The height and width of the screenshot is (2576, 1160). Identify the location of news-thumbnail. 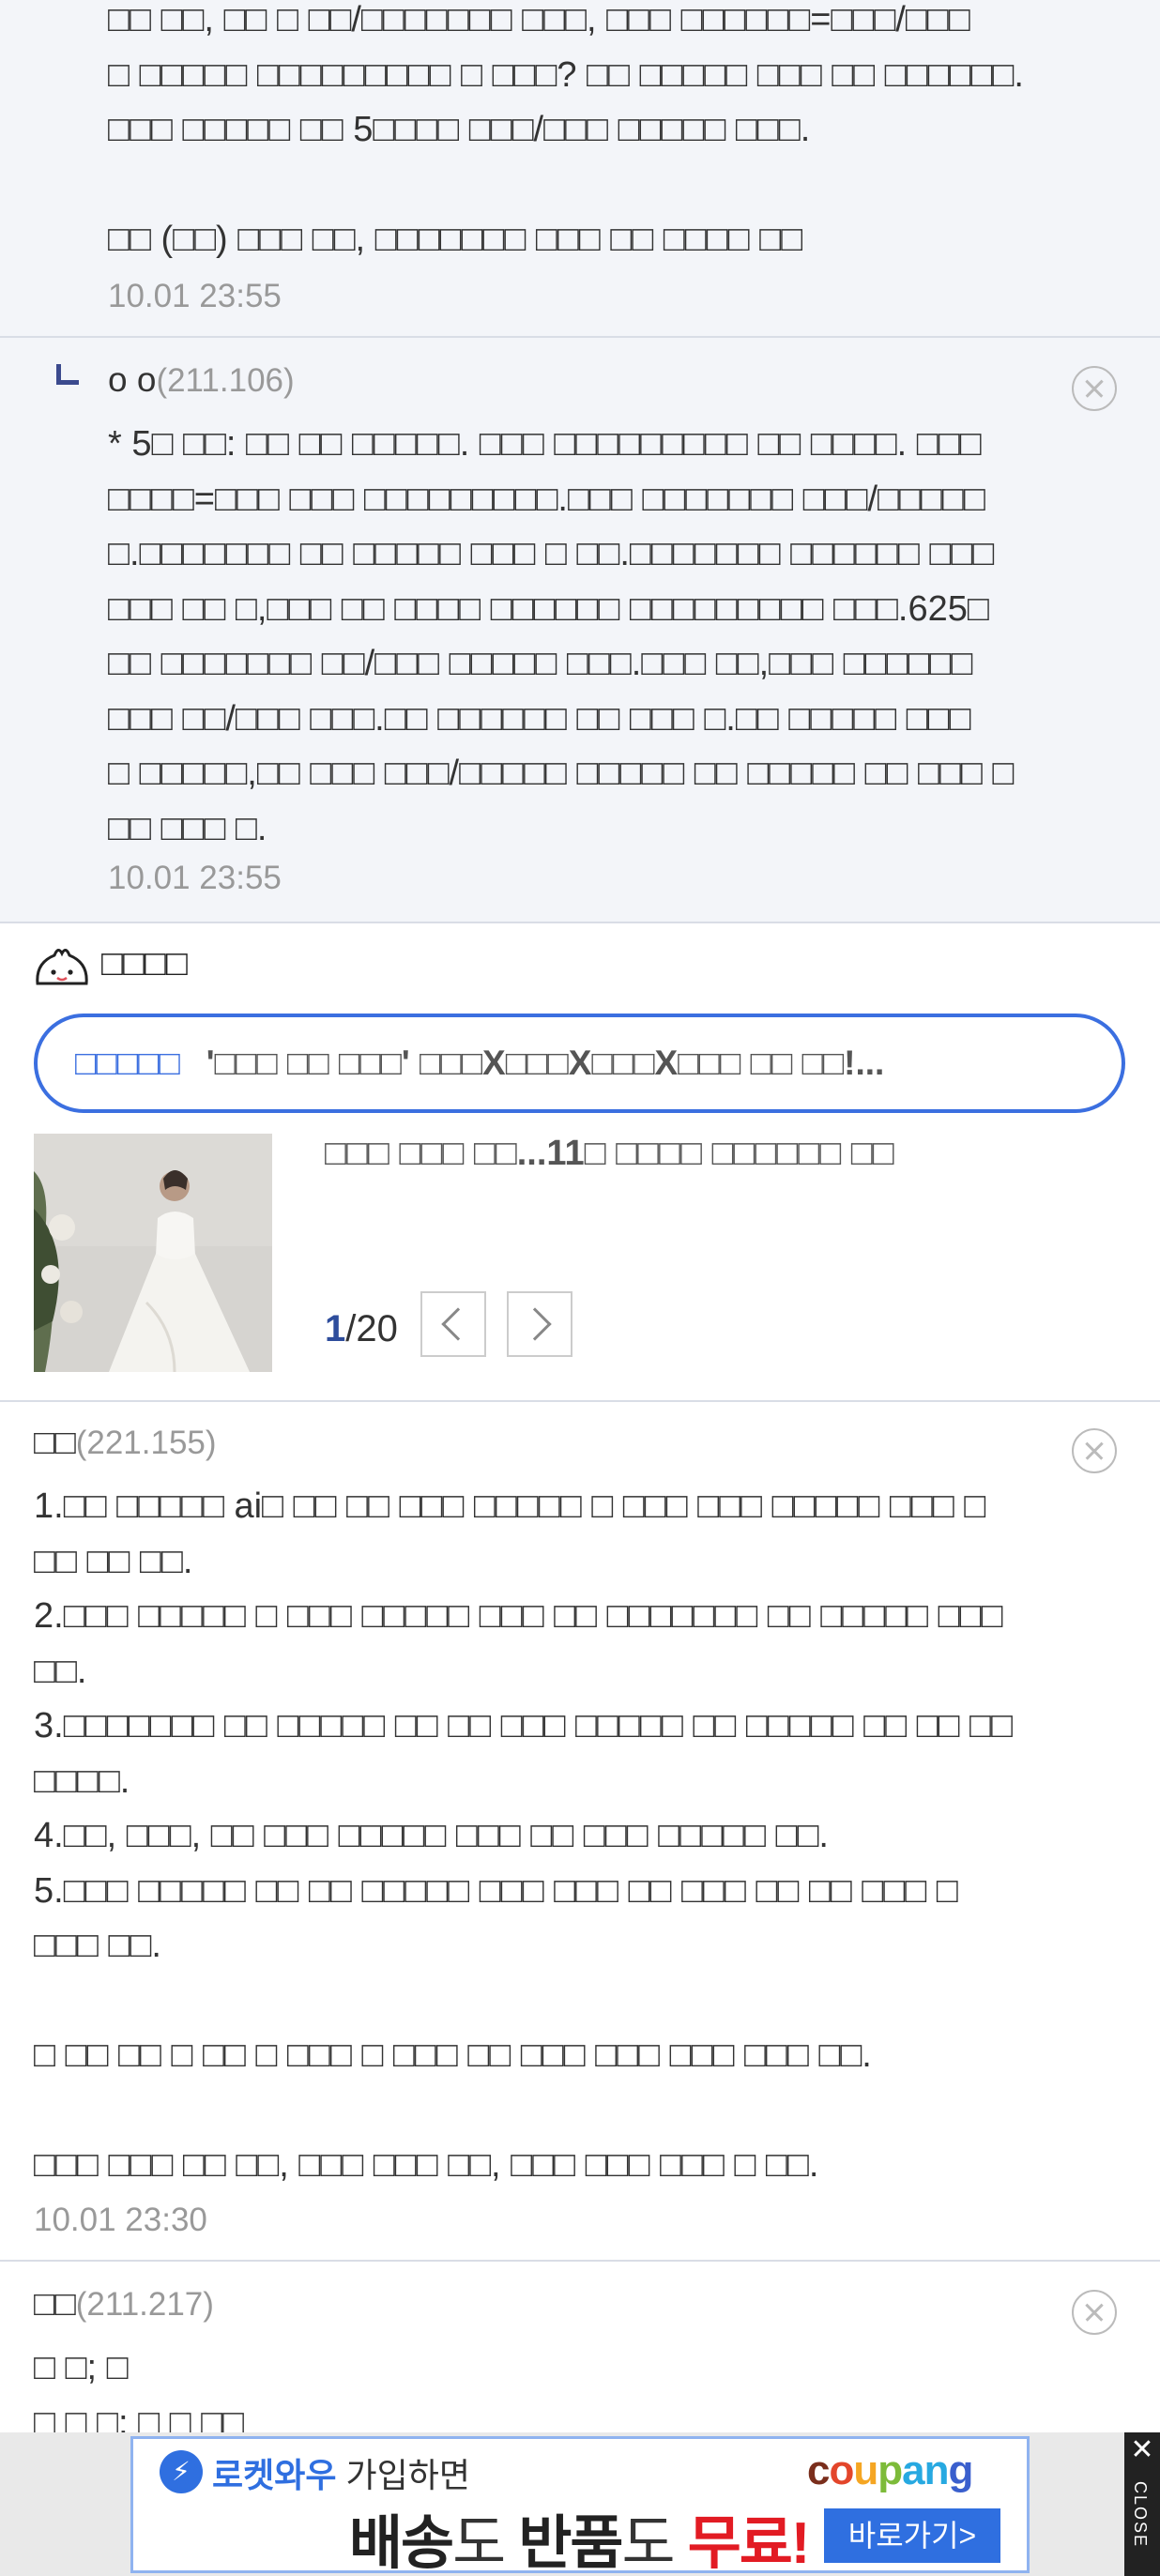
(153, 1253).